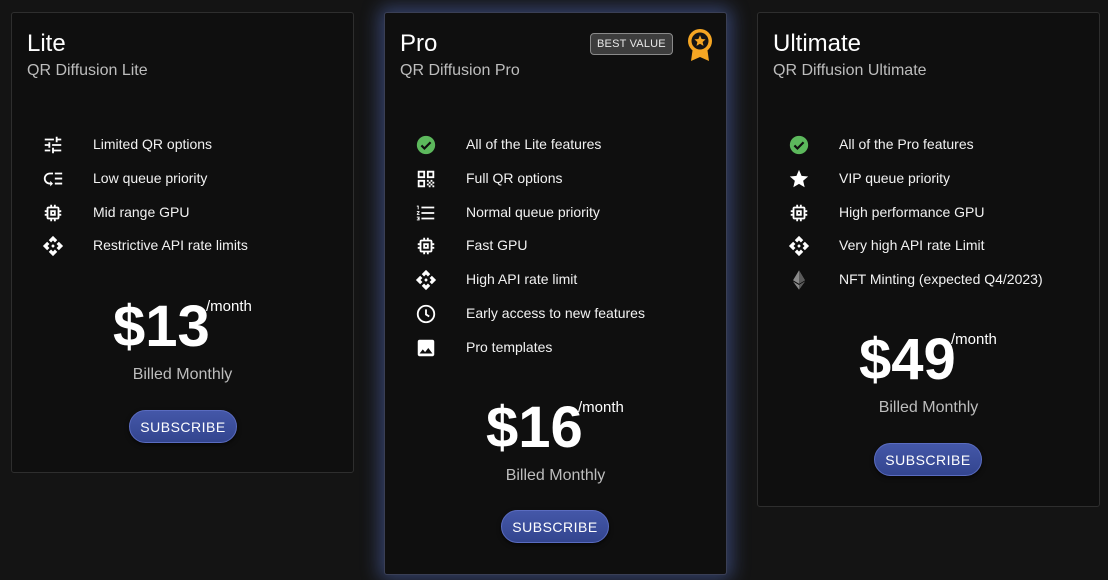  What do you see at coordinates (928, 459) in the screenshot?
I see `subscribe-button-ultimate: SUBSCRIBE` at bounding box center [928, 459].